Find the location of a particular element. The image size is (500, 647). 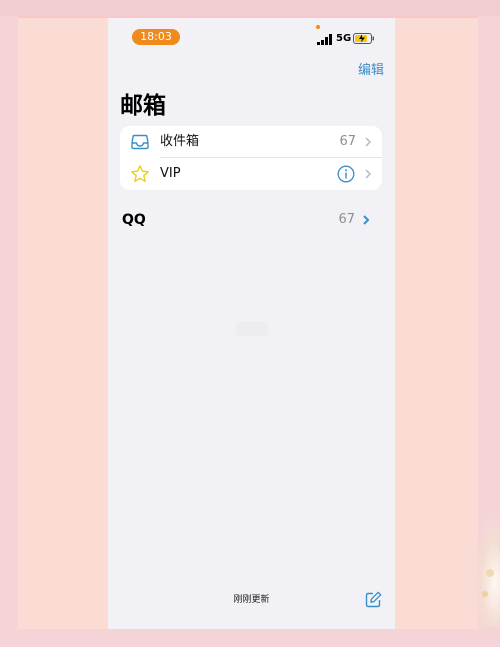

inbox-tray-icon is located at coordinates (140, 142).